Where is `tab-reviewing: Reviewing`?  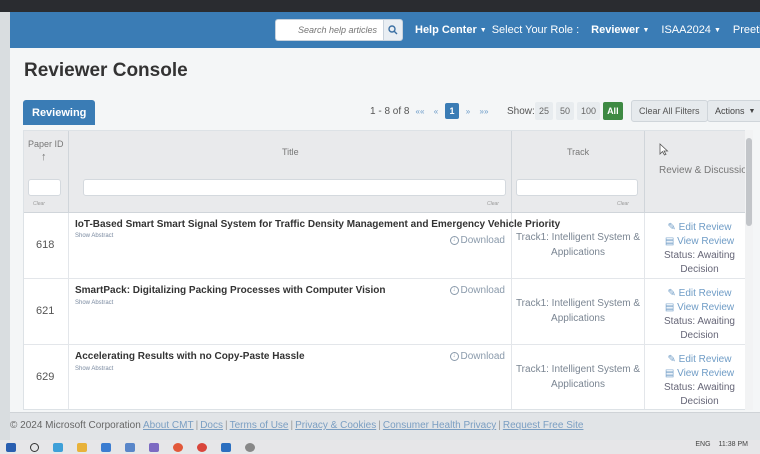
tab-reviewing: Reviewing is located at coordinates (59, 112).